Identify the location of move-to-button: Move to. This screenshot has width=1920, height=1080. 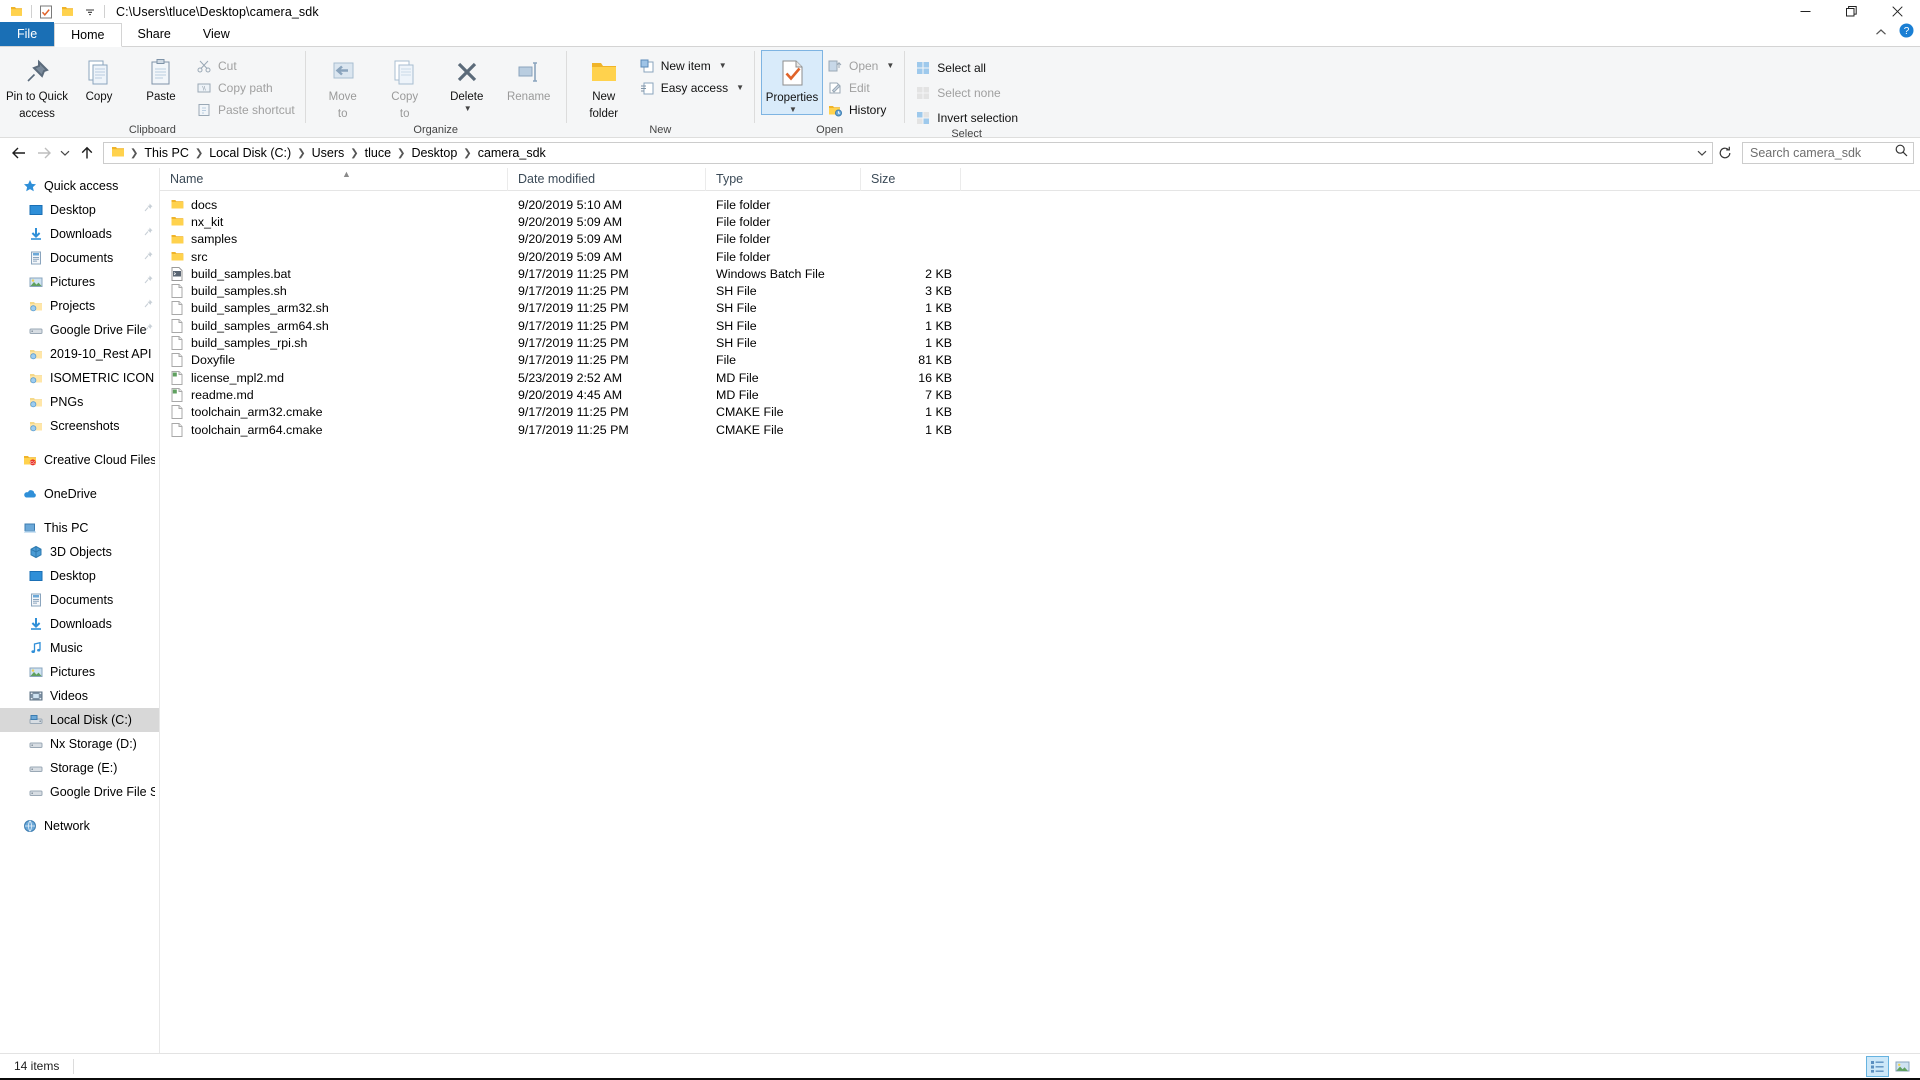
(343, 85).